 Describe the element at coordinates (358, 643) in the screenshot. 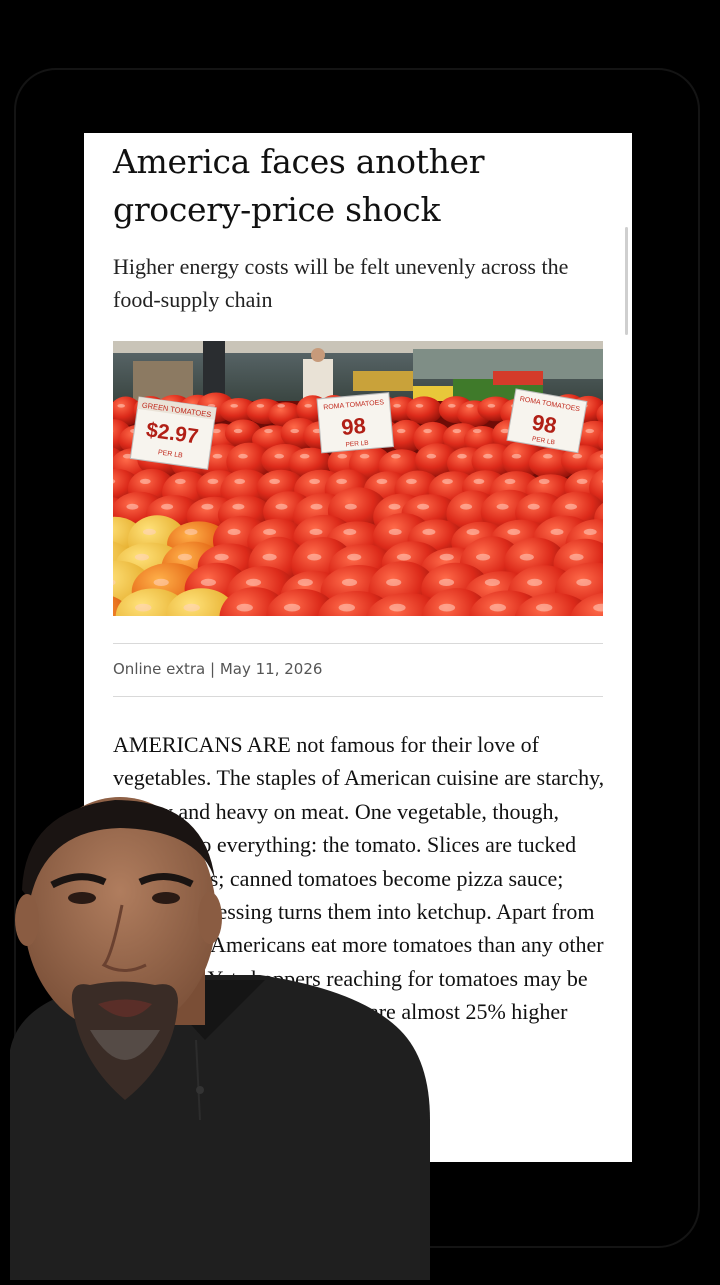

I see `divider-top` at that location.